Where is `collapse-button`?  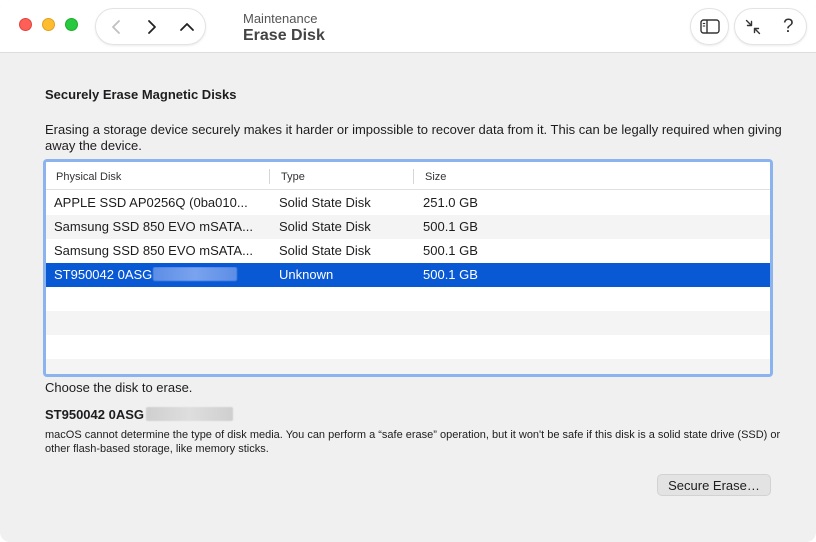
collapse-button is located at coordinates (753, 26).